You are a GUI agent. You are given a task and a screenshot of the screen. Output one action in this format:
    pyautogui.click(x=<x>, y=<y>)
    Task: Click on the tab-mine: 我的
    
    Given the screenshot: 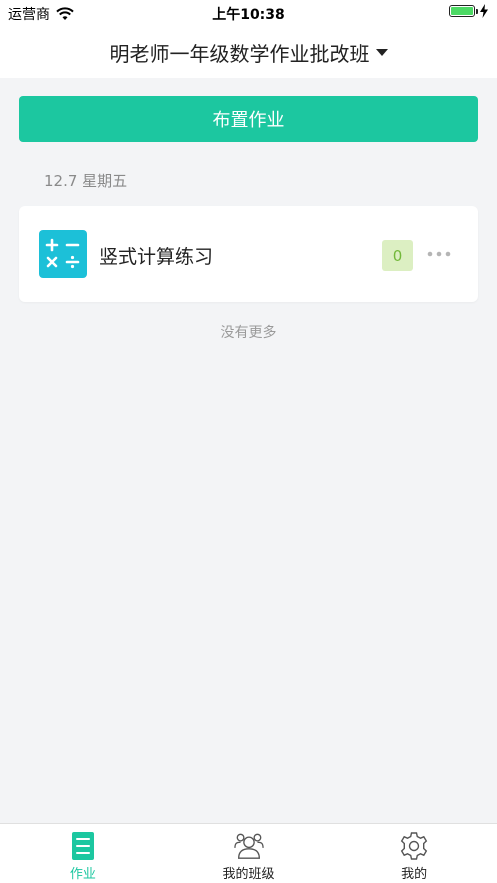 What is the action you would take?
    pyautogui.click(x=414, y=853)
    